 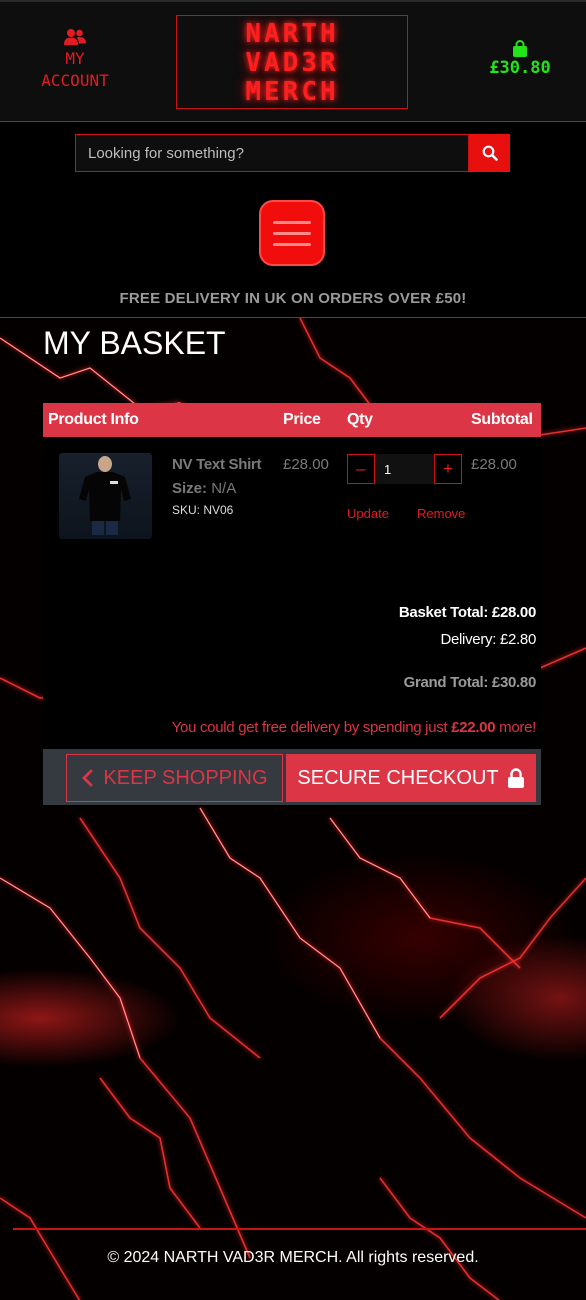 I want to click on header-qty: Qty, so click(x=360, y=419).